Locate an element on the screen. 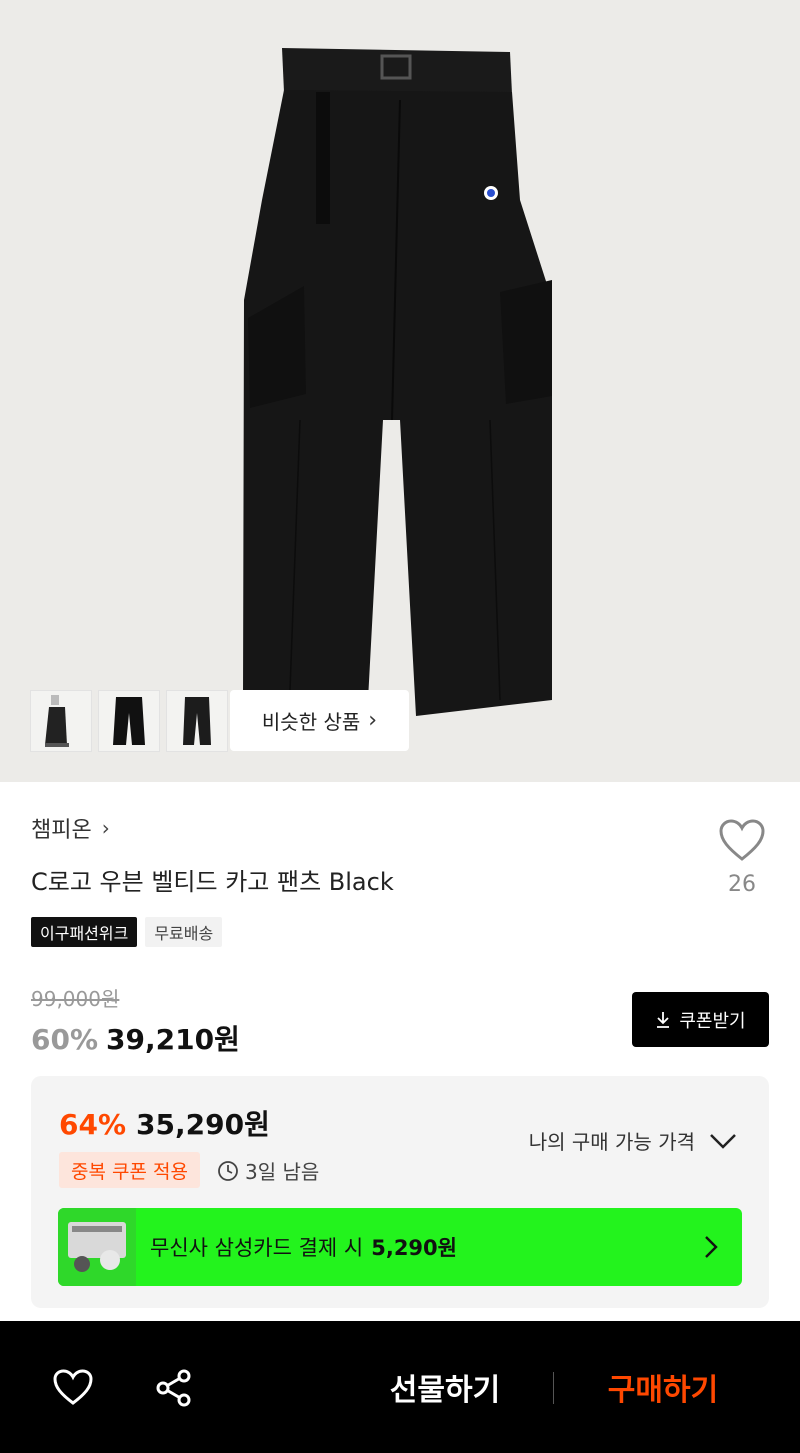 This screenshot has width=800, height=1453. best-price-row: 64% 35,290원 is located at coordinates (164, 1123).